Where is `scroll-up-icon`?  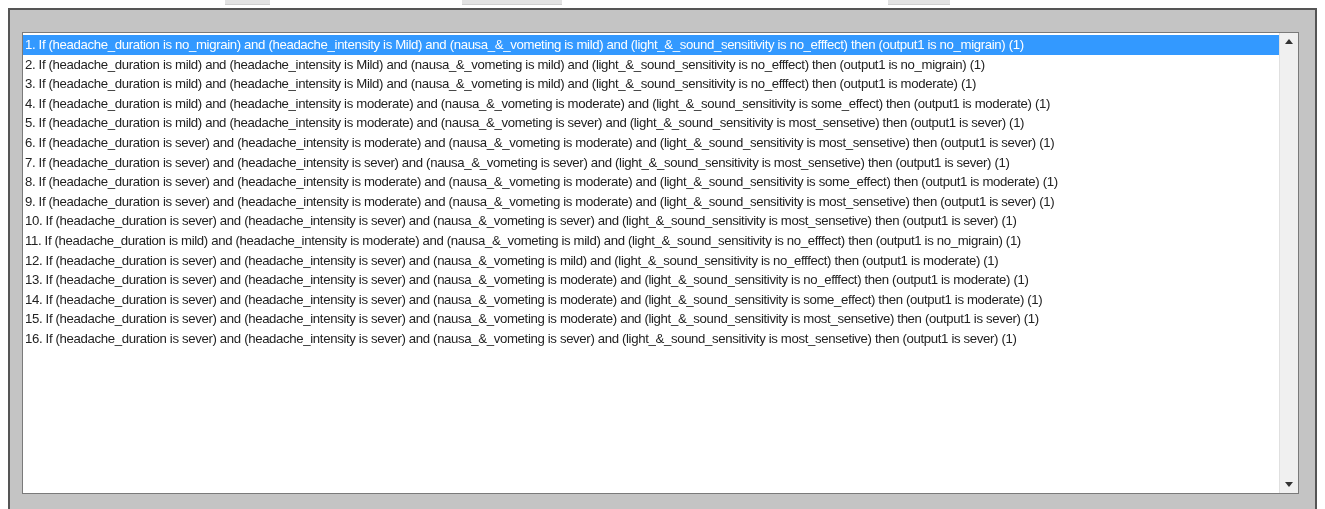
scroll-up-icon is located at coordinates (1289, 41).